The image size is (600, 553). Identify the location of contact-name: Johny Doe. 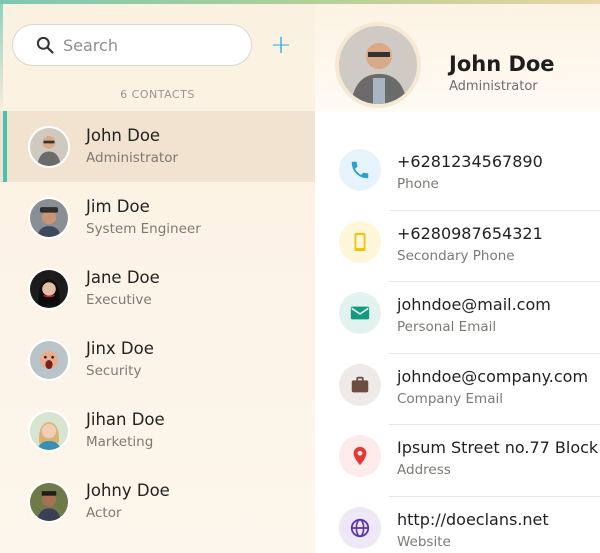
(128, 490).